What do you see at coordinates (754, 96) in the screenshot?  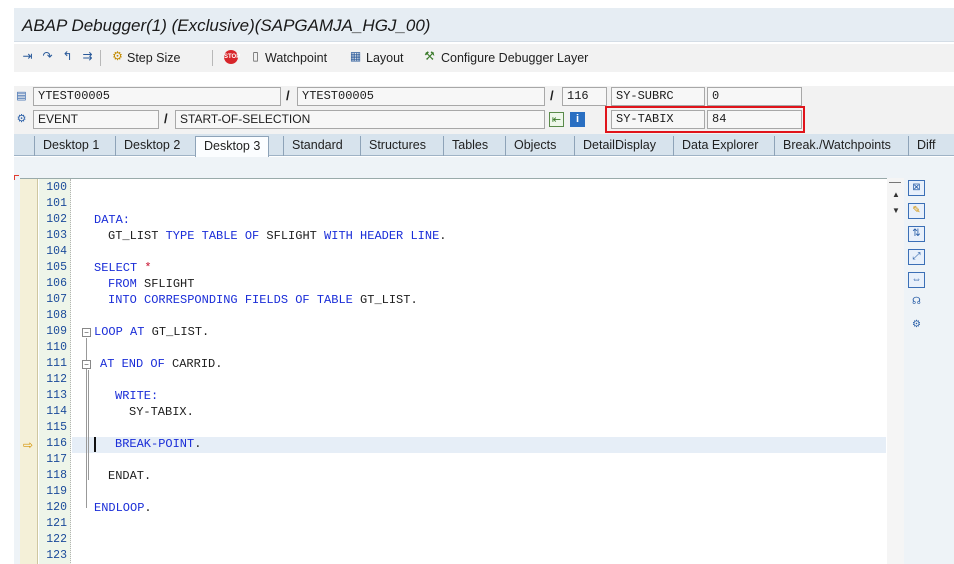 I see `sy-subrc-value: 0` at bounding box center [754, 96].